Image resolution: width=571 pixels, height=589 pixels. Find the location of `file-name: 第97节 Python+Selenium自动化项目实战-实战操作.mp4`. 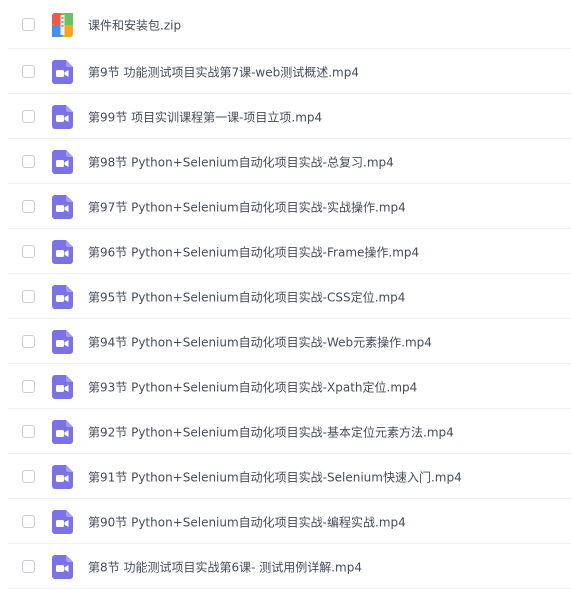

file-name: 第97节 Python+Selenium自动化项目实战-实战操作.mp4 is located at coordinates (247, 206).